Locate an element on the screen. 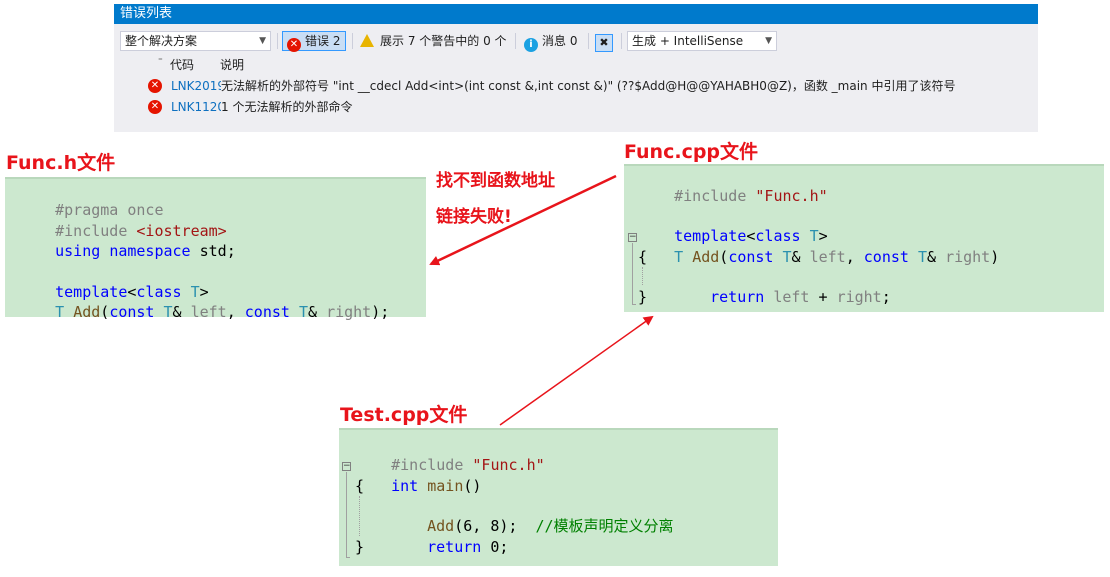  code-line: using namespace std; is located at coordinates (127, 240).